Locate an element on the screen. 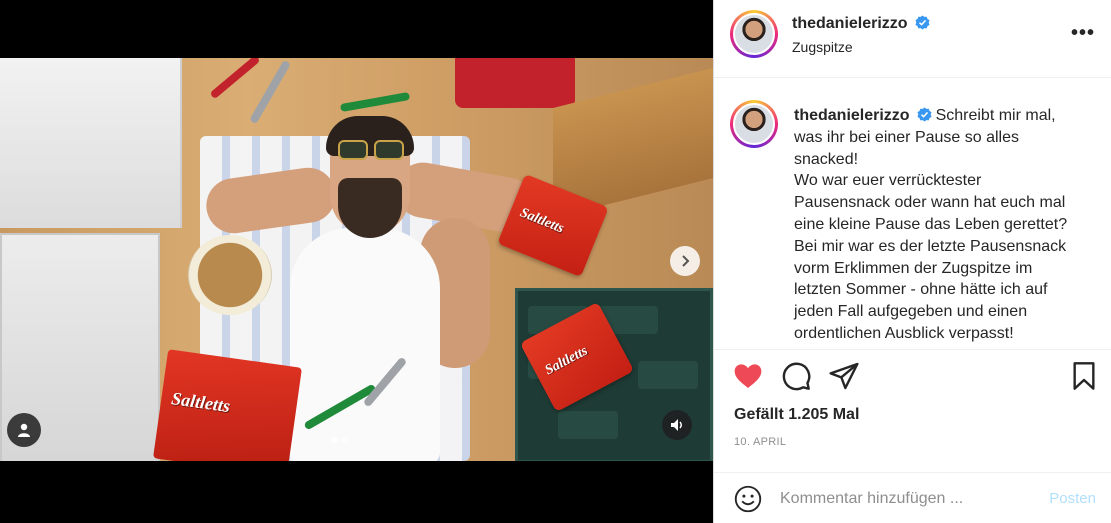  chevron-right-icon is located at coordinates (686, 261).